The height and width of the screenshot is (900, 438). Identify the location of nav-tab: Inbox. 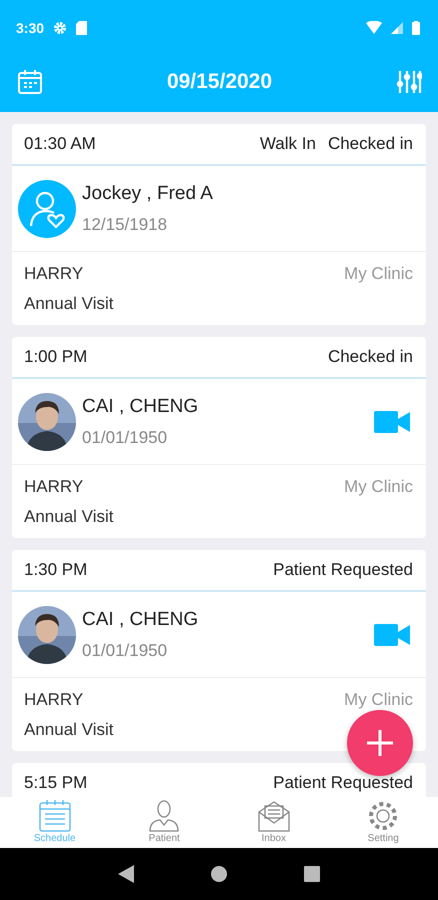
(273, 822).